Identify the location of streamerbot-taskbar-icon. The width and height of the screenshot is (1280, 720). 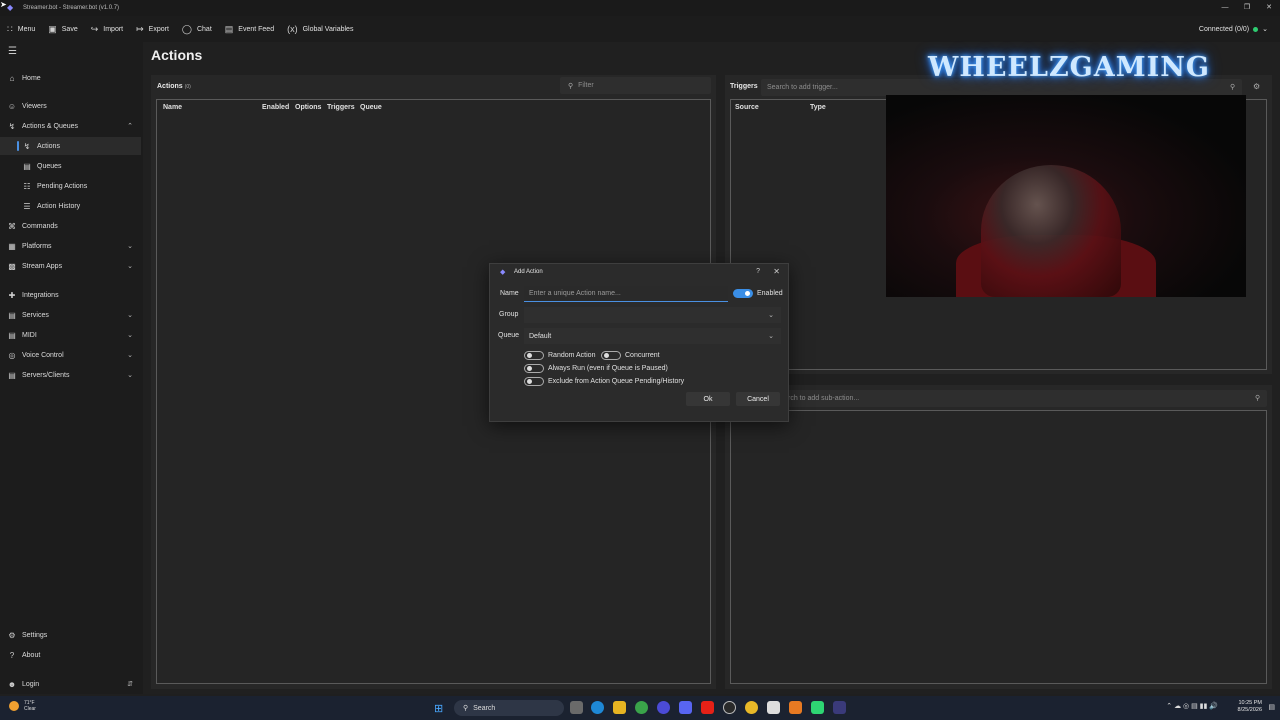
(839, 707).